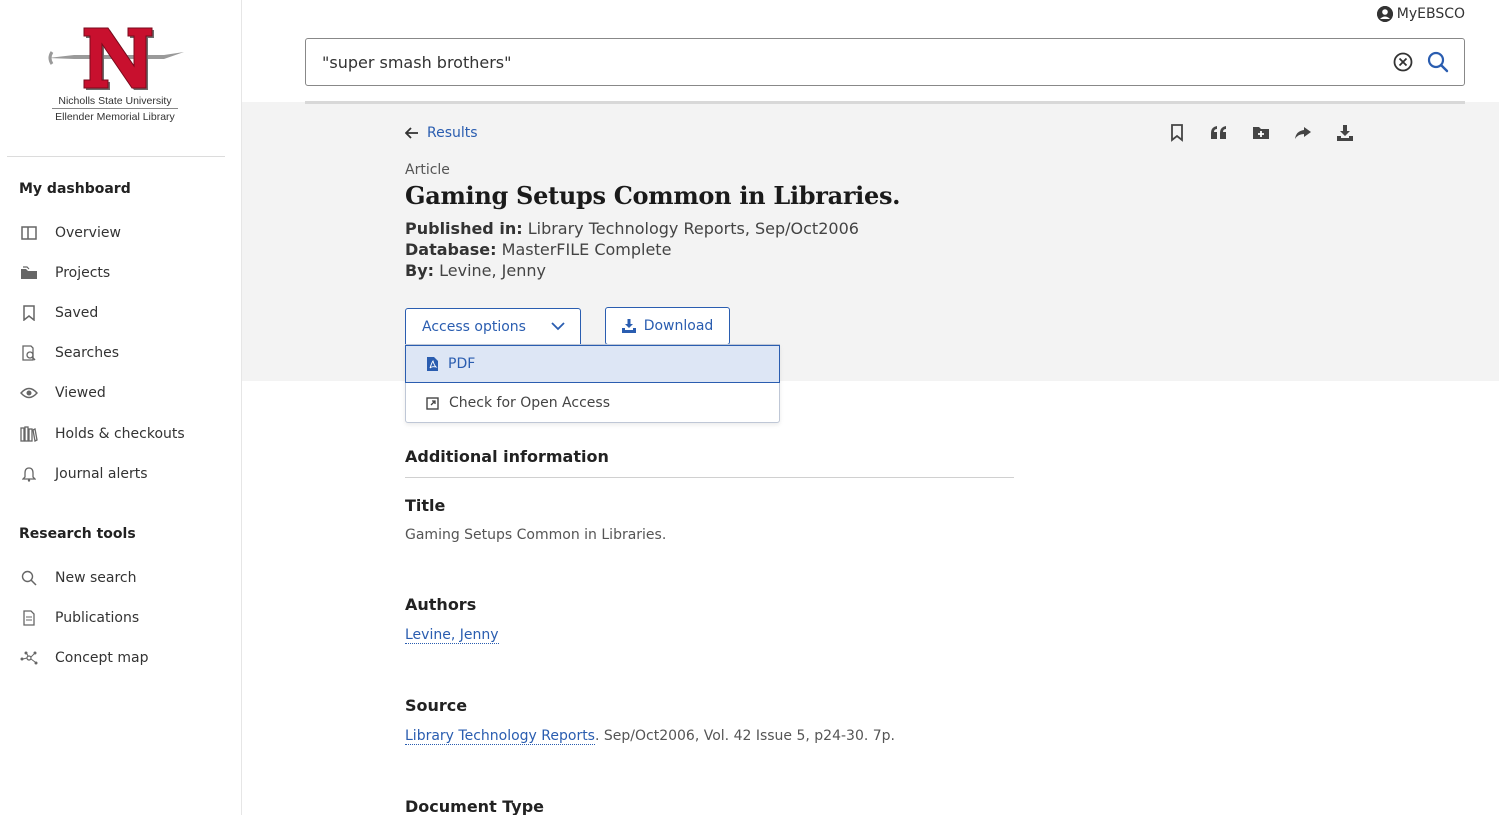  Describe the element at coordinates (29, 273) in the screenshot. I see `folder-icon` at that location.